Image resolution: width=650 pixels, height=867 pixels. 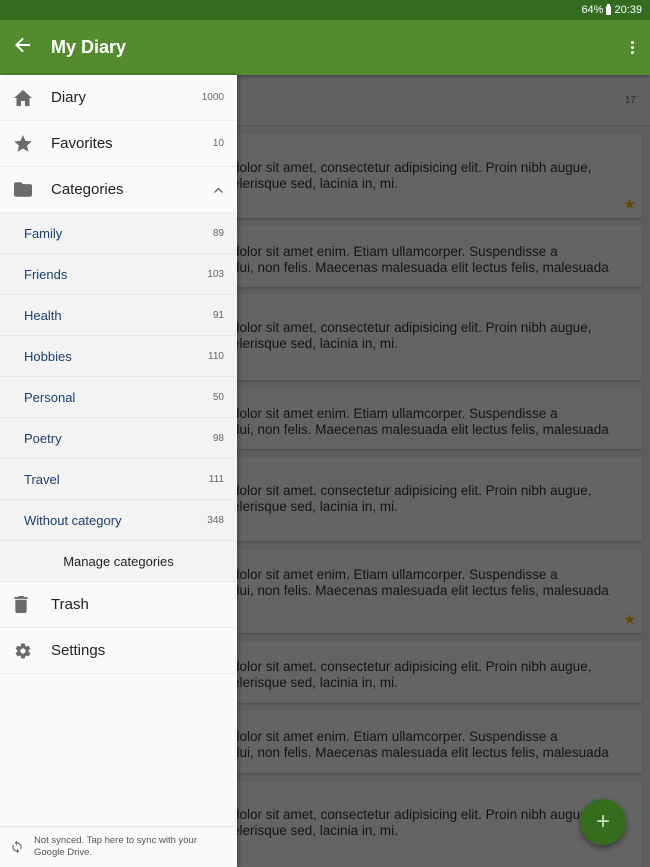 What do you see at coordinates (118, 651) in the screenshot?
I see `drawer-item-settings: Settings` at bounding box center [118, 651].